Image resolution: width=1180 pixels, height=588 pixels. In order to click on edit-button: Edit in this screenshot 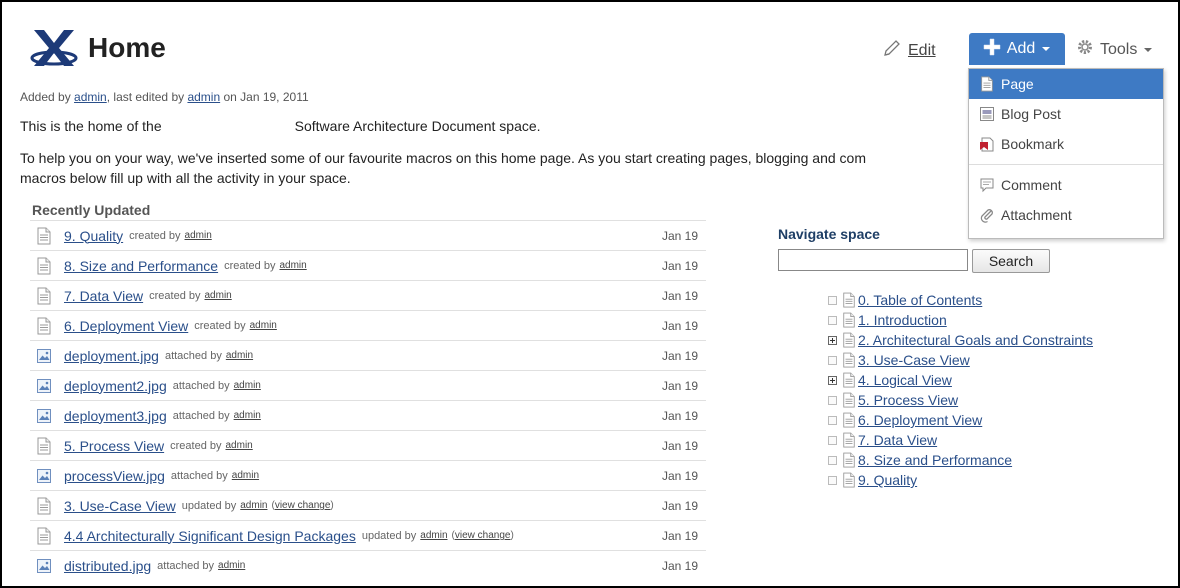, I will do `click(909, 50)`.